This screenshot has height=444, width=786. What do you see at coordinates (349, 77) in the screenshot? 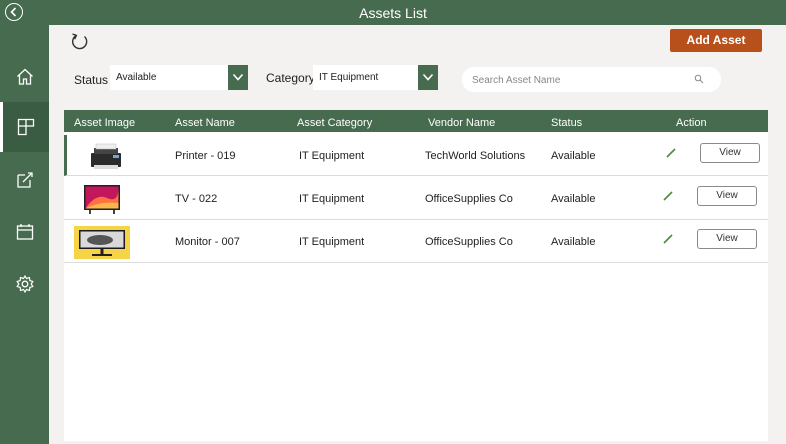
I see `category-dropdown-value: IT Equipment` at bounding box center [349, 77].